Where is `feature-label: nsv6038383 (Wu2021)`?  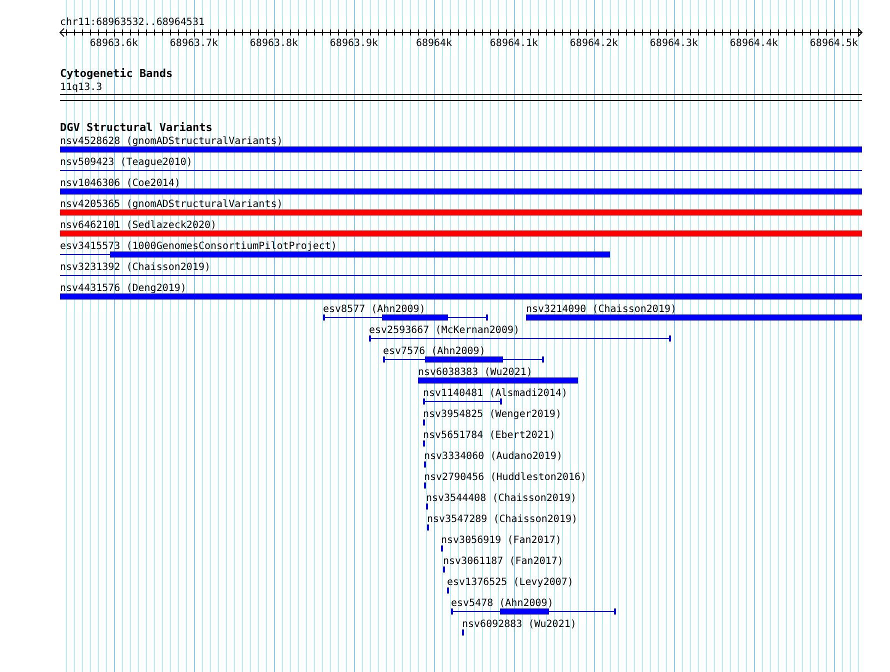
feature-label: nsv6038383 (Wu2021) is located at coordinates (475, 372).